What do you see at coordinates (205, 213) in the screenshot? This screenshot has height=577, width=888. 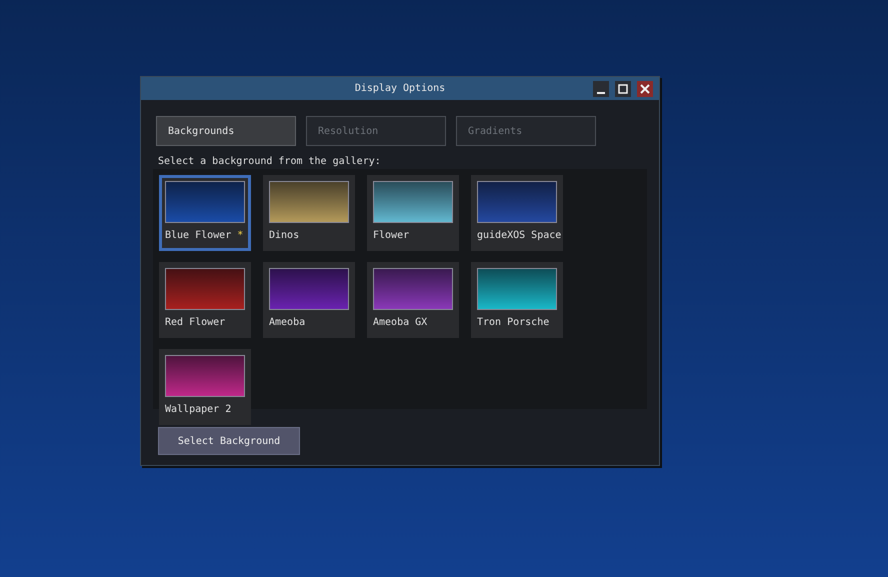 I see `gallery-tile: Blue Flower *` at bounding box center [205, 213].